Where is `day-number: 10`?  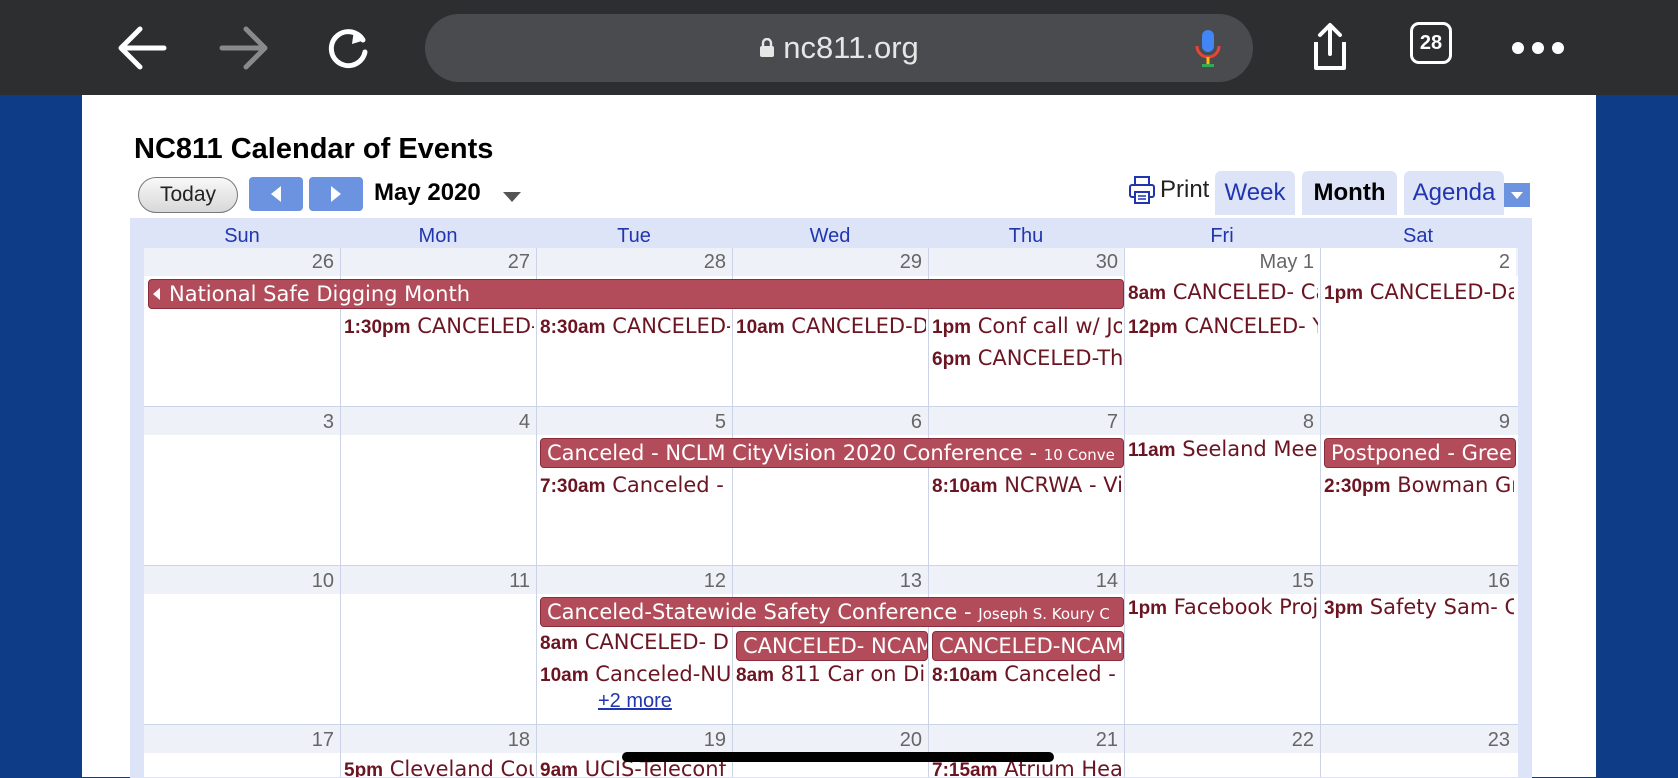
day-number: 10 is located at coordinates (239, 581).